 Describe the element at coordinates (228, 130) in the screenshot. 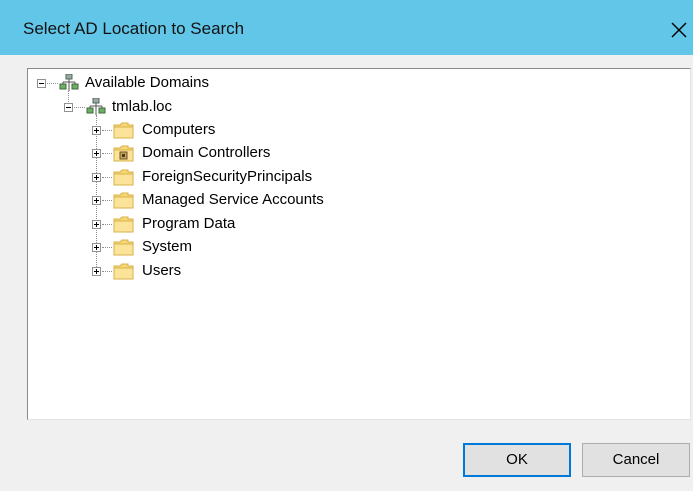

I see `tree-node-computers: Computers` at that location.